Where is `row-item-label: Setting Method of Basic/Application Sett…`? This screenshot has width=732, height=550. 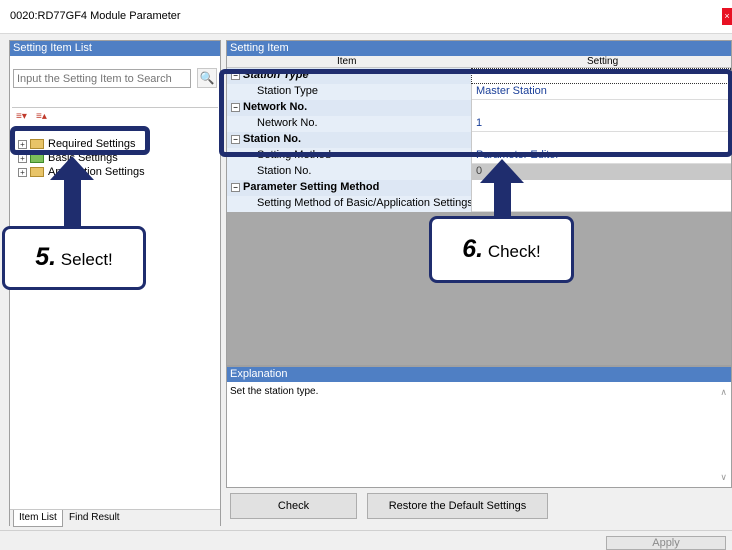 row-item-label: Setting Method of Basic/Application Sett… is located at coordinates (349, 204).